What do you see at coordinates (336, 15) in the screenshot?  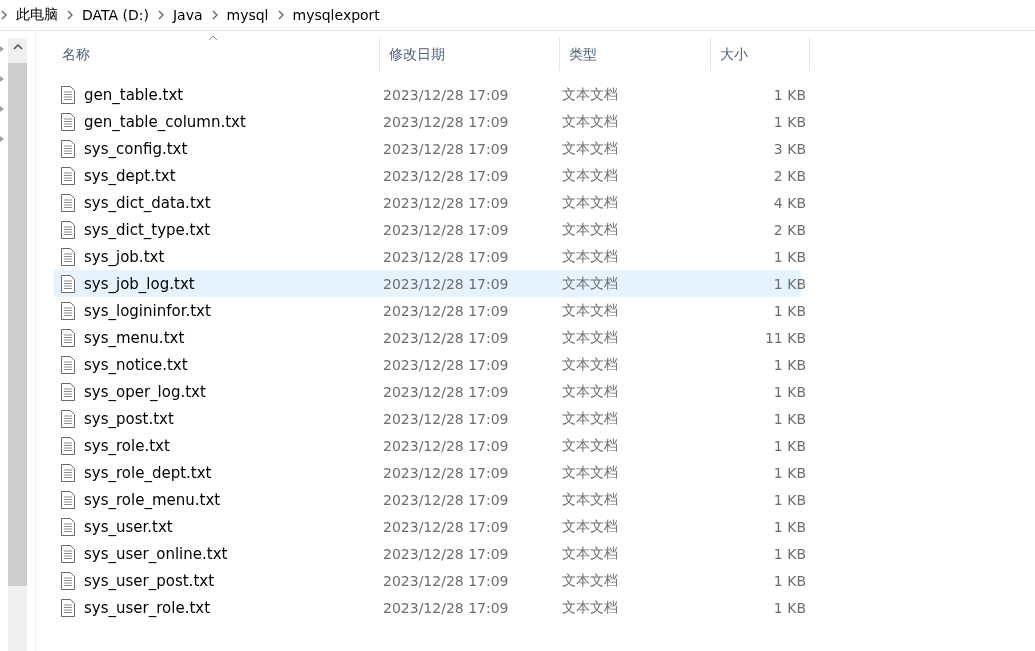 I see `breadcrumb-item: mysqlexport` at bounding box center [336, 15].